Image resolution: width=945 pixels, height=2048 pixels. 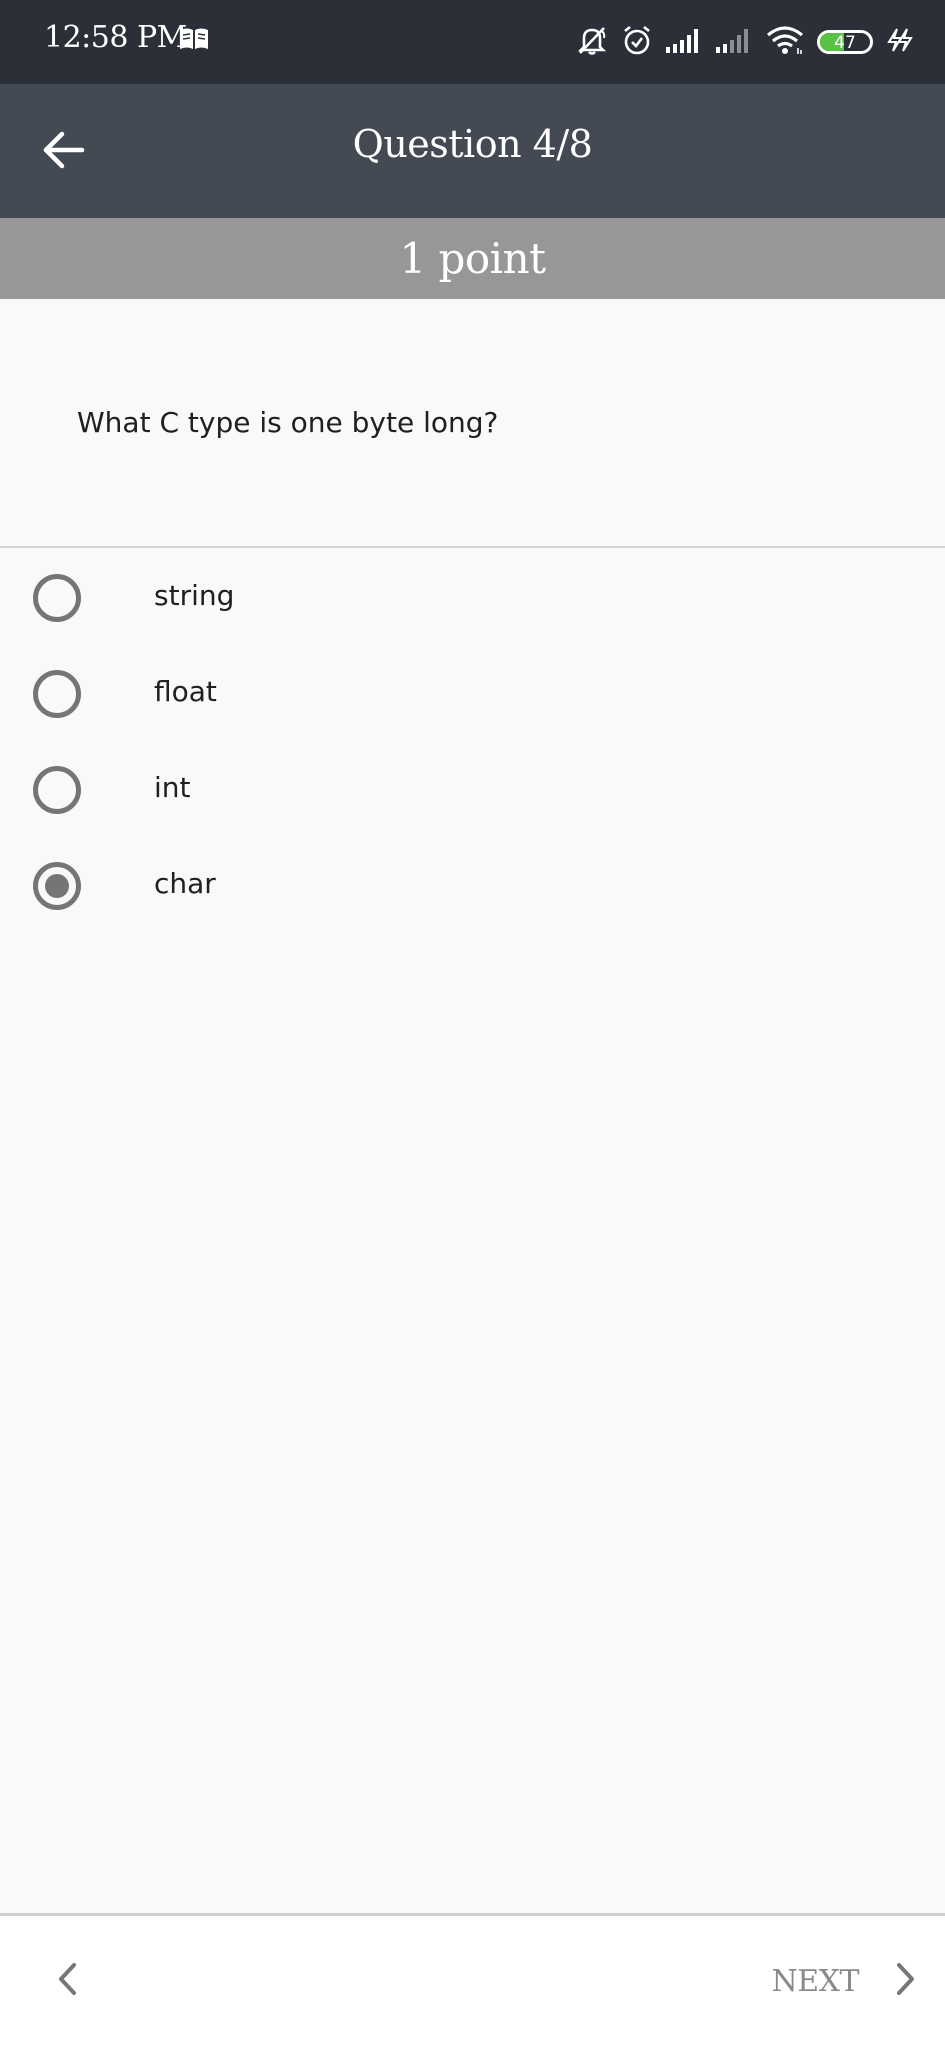 I want to click on signal-icon, so click(x=684, y=42).